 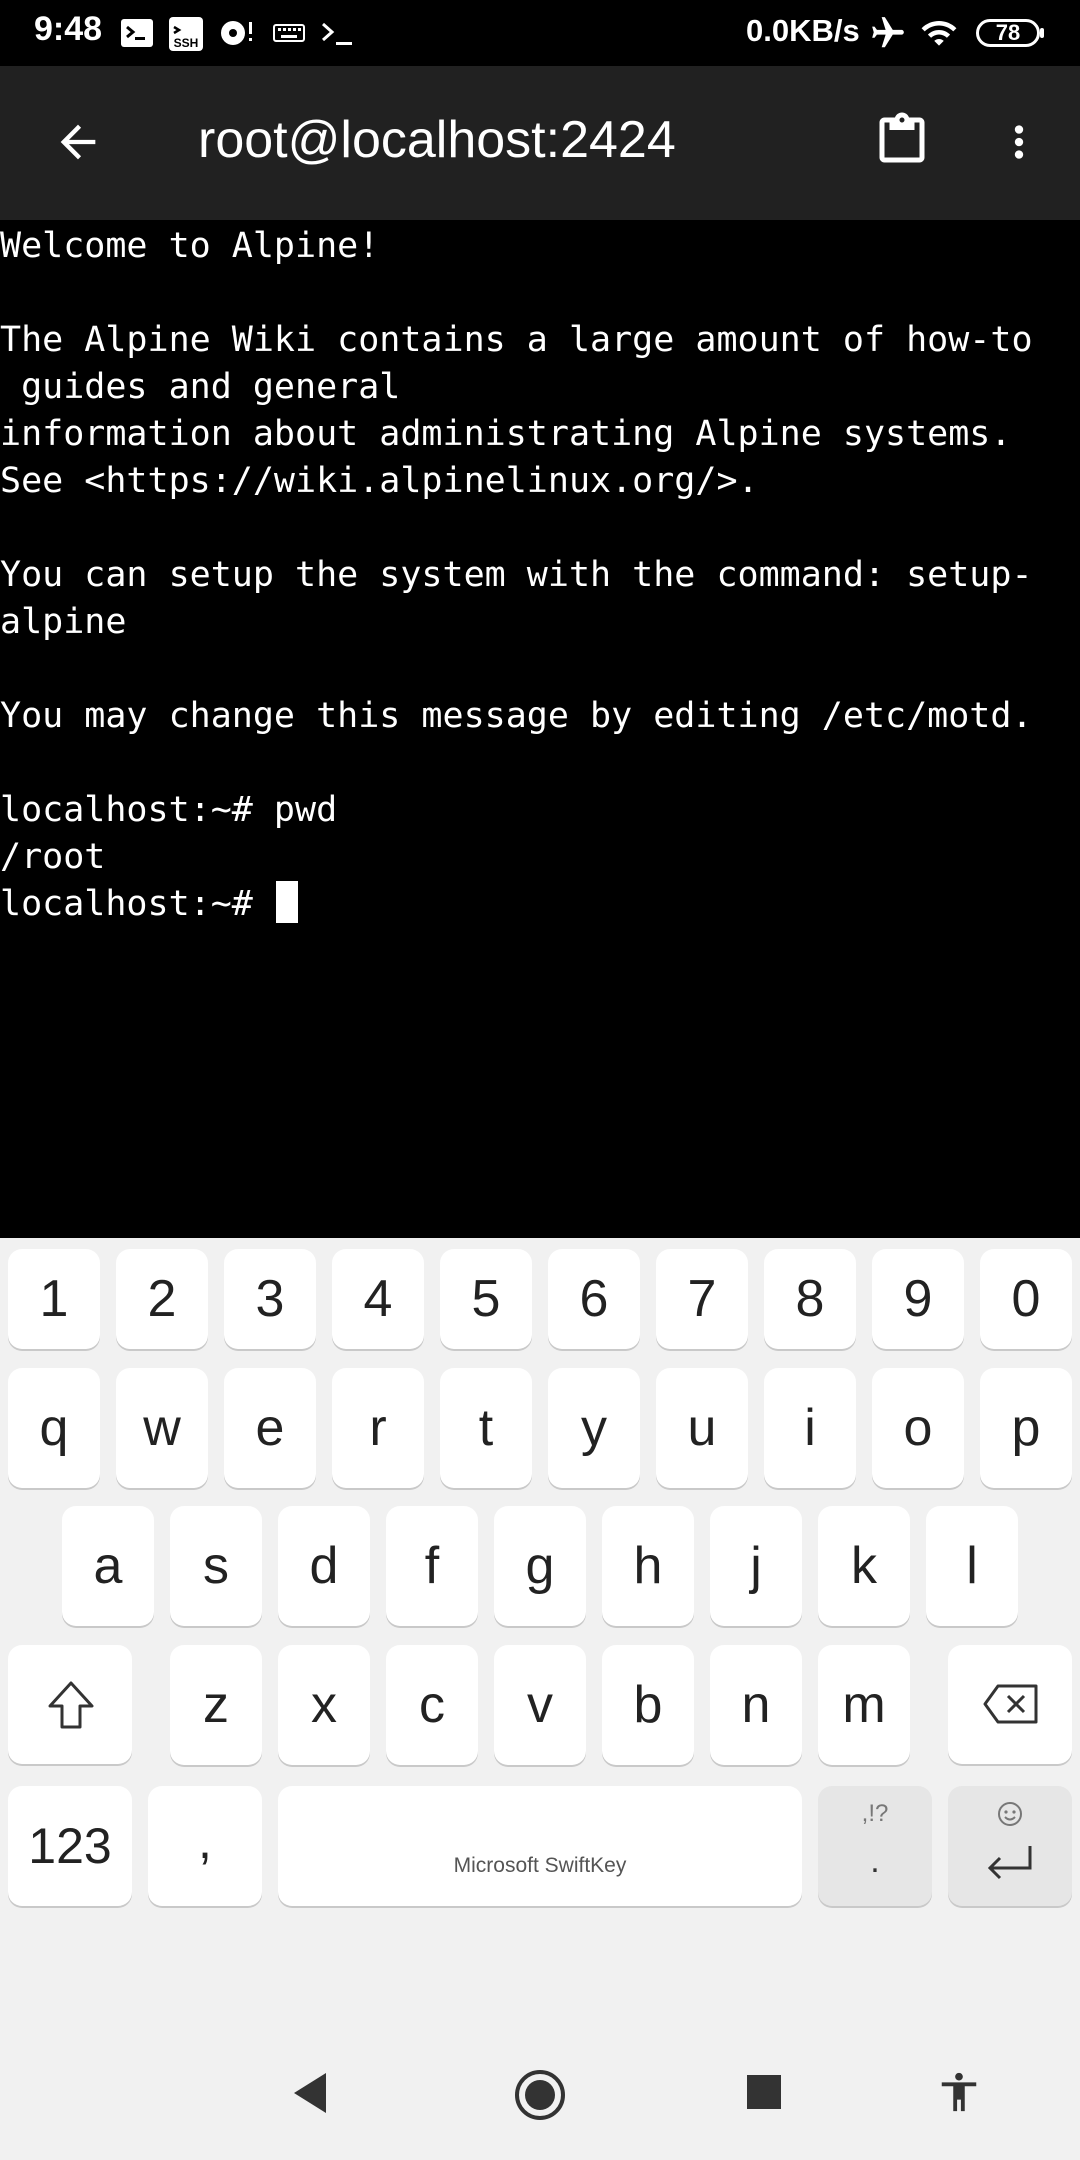 What do you see at coordinates (888, 32) in the screenshot?
I see `airplane-icon` at bounding box center [888, 32].